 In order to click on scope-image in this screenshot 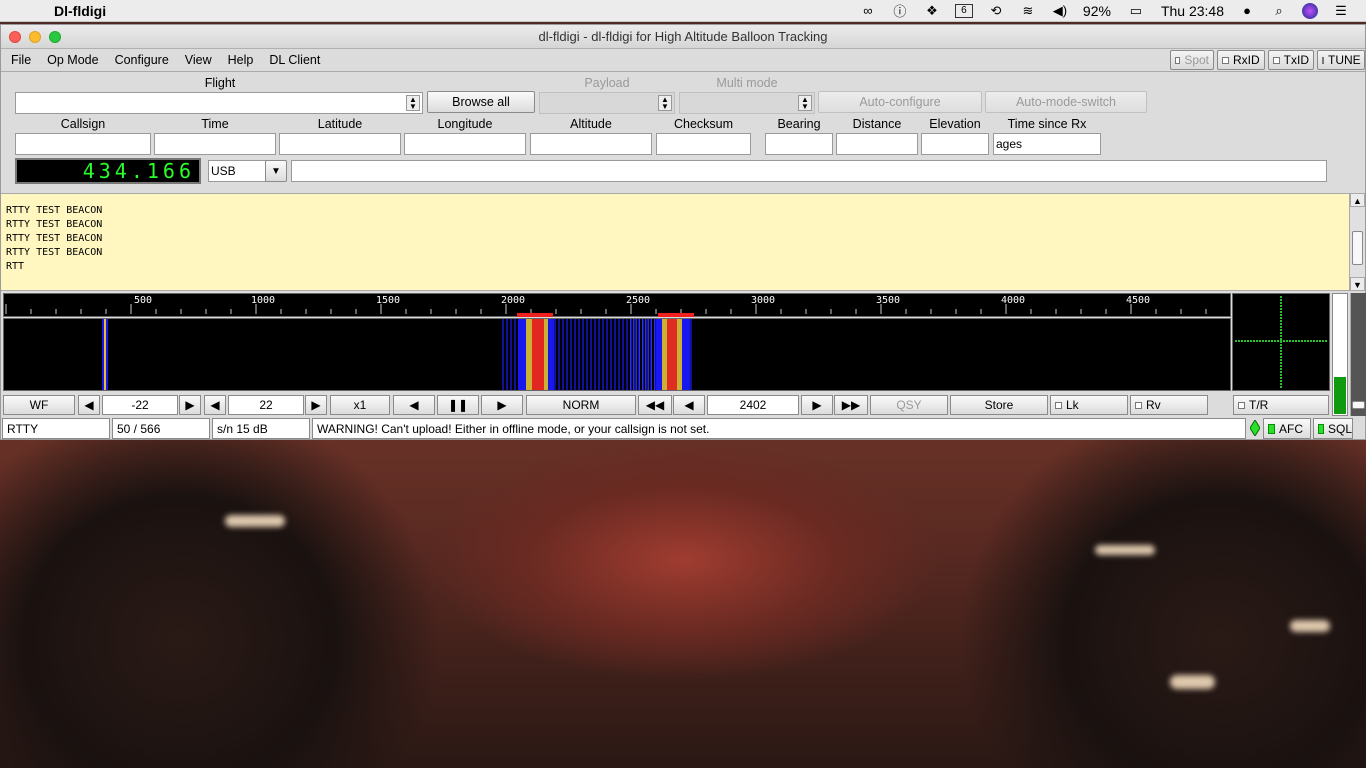, I will do `click(1281, 342)`.